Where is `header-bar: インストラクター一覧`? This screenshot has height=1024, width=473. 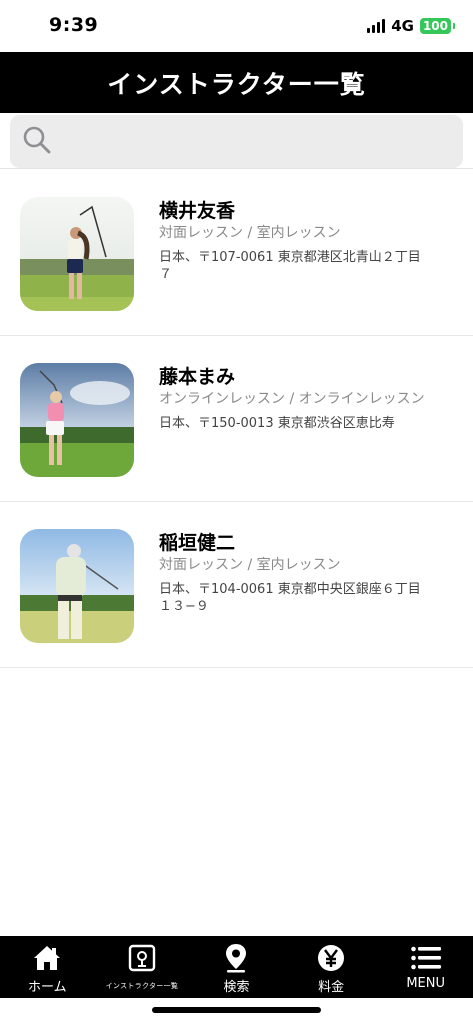
header-bar: インストラクター一覧 is located at coordinates (236, 82).